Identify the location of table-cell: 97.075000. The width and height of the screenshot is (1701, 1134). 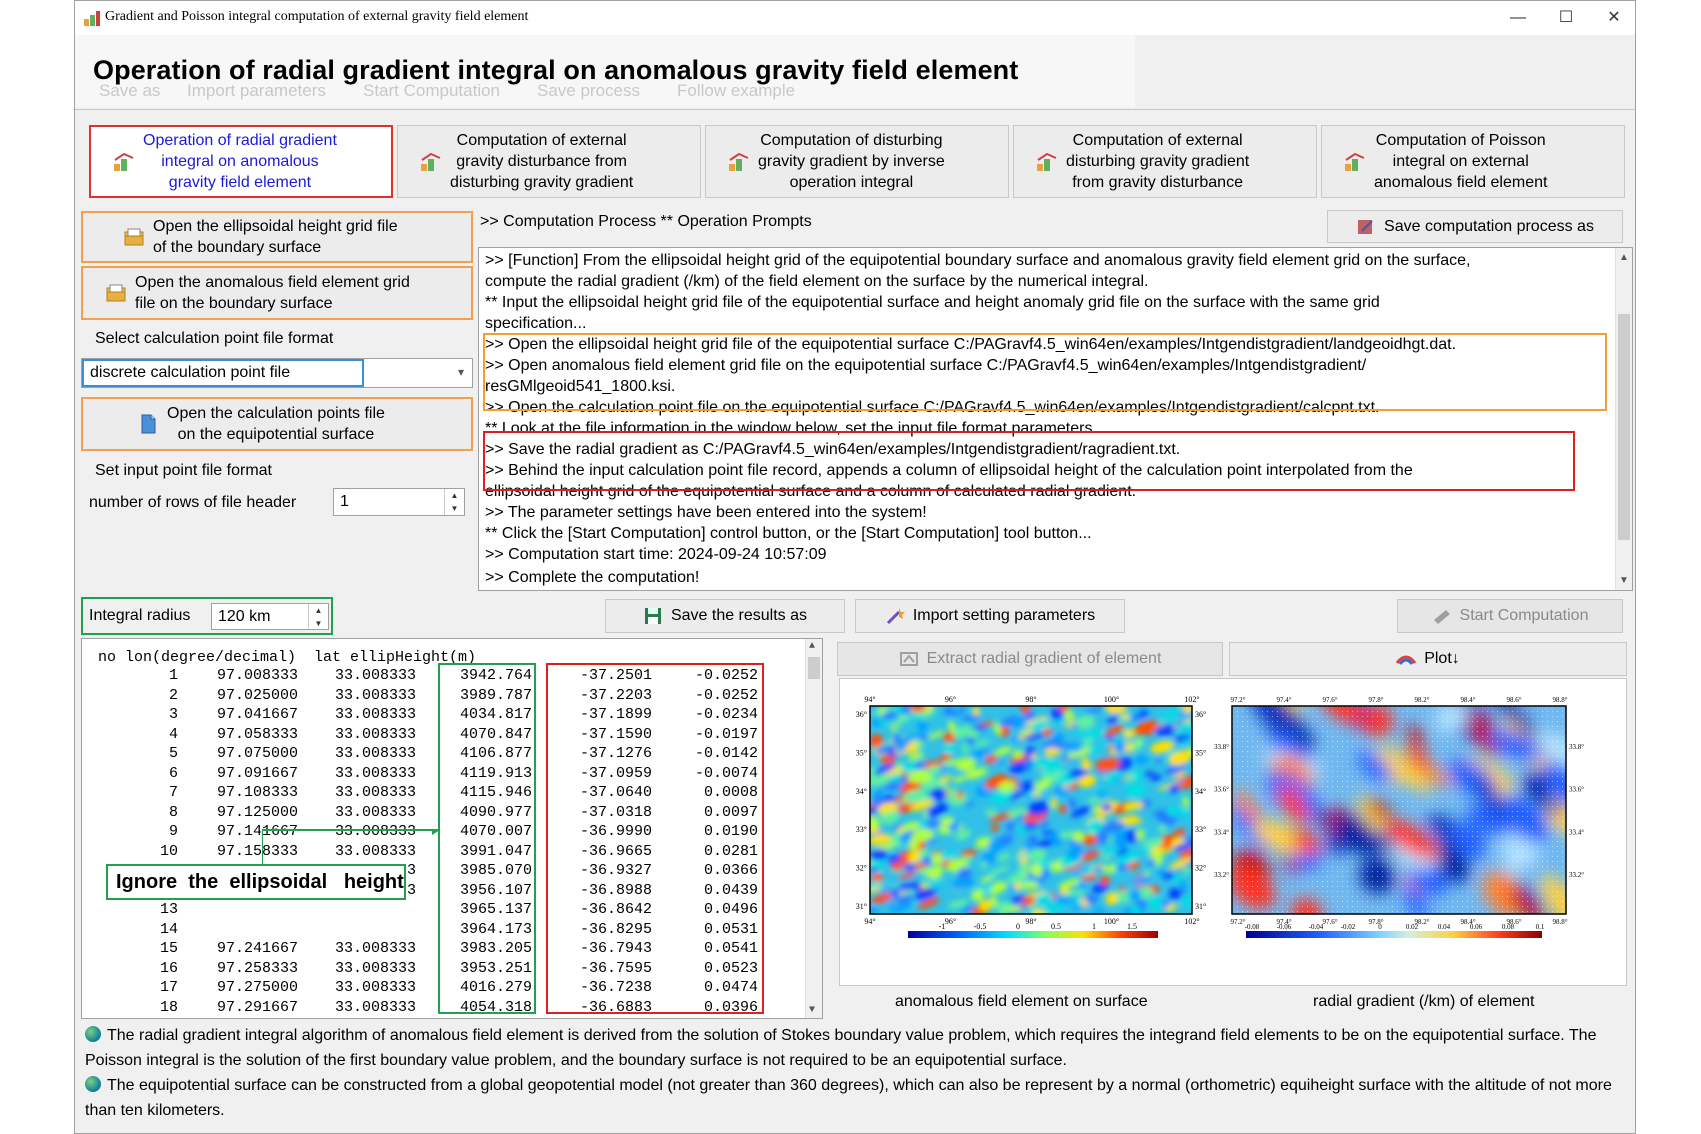
(257, 753).